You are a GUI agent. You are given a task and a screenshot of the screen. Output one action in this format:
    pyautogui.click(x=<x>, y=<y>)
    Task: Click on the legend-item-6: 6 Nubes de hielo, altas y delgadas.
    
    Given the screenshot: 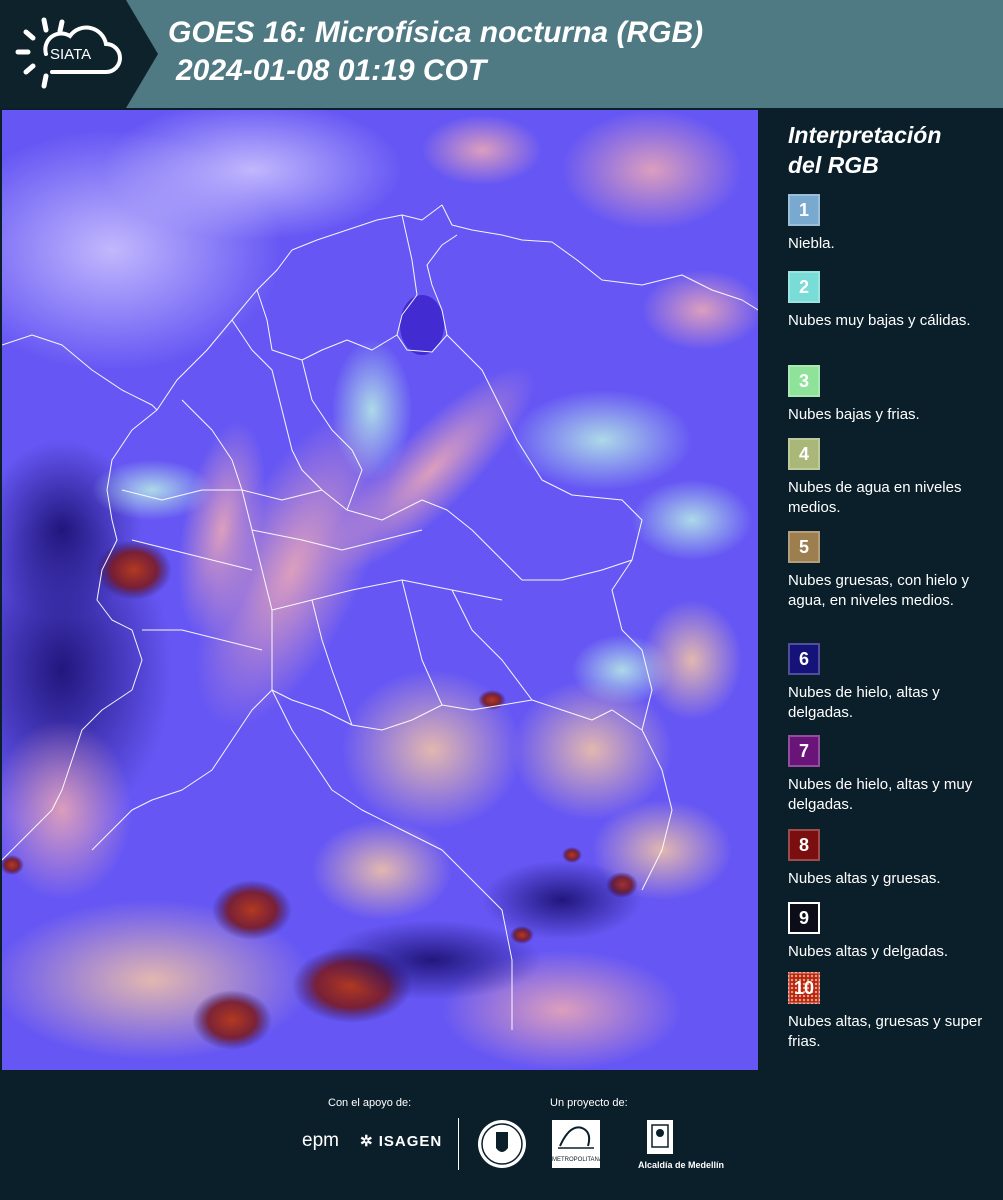 What is the action you would take?
    pyautogui.click(x=888, y=683)
    